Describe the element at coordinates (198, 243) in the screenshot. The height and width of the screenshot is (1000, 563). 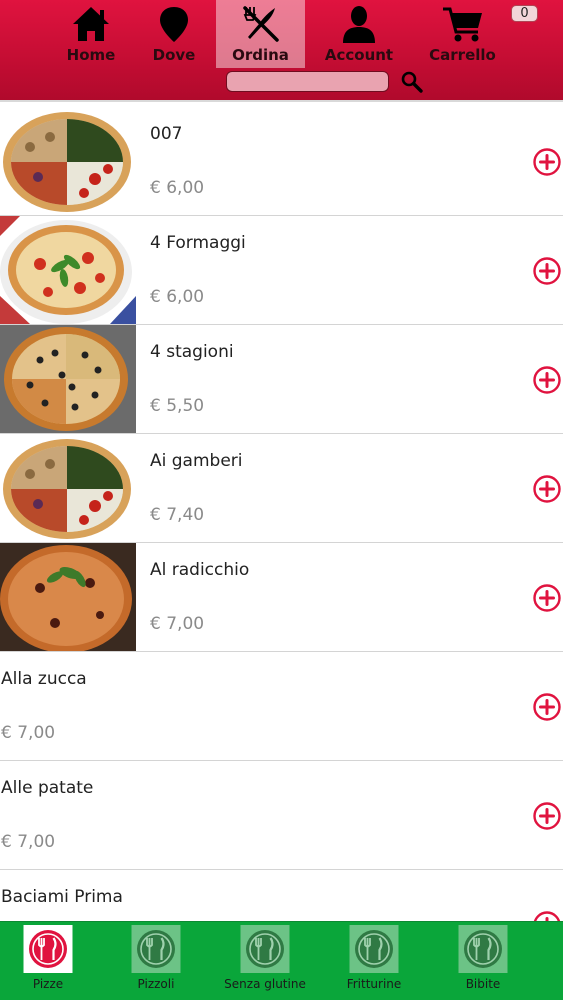
I see `product-name: 4 Formaggi` at that location.